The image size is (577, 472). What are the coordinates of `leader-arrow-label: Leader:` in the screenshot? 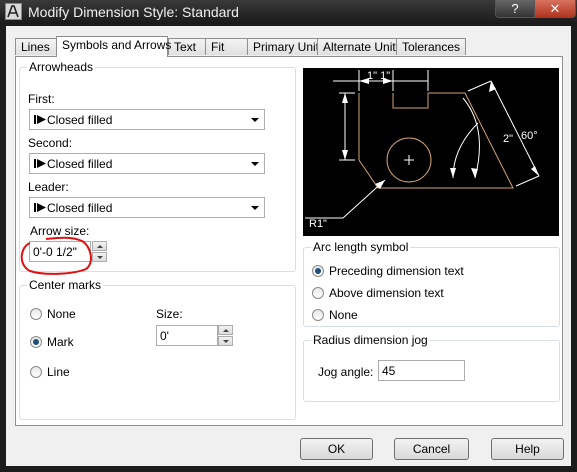 It's located at (48, 187).